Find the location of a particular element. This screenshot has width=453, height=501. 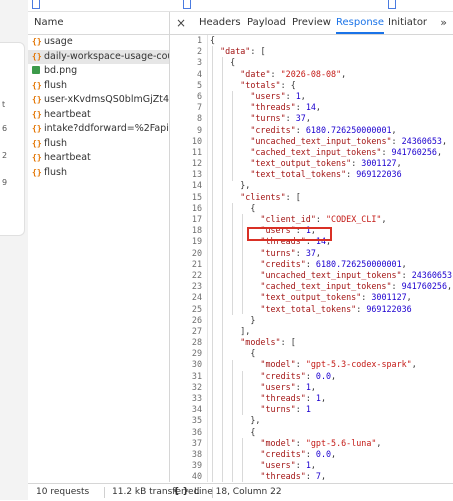

line-number: 6 is located at coordinates (199, 95).